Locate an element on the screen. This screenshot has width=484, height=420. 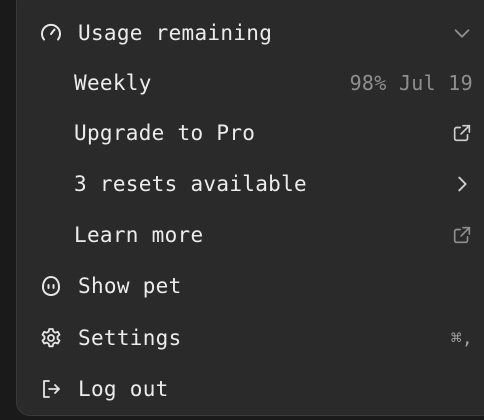
resets-available-item: 3 resets available is located at coordinates (250, 184).